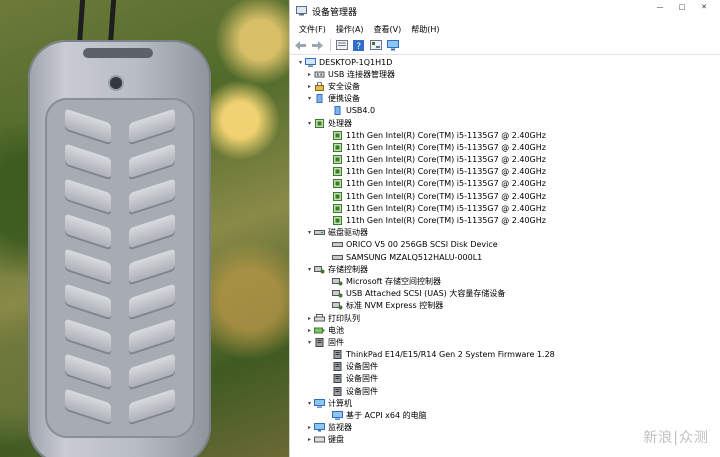 The image size is (720, 457). Describe the element at coordinates (317, 45) in the screenshot. I see `forward-arrow-icon` at that location.